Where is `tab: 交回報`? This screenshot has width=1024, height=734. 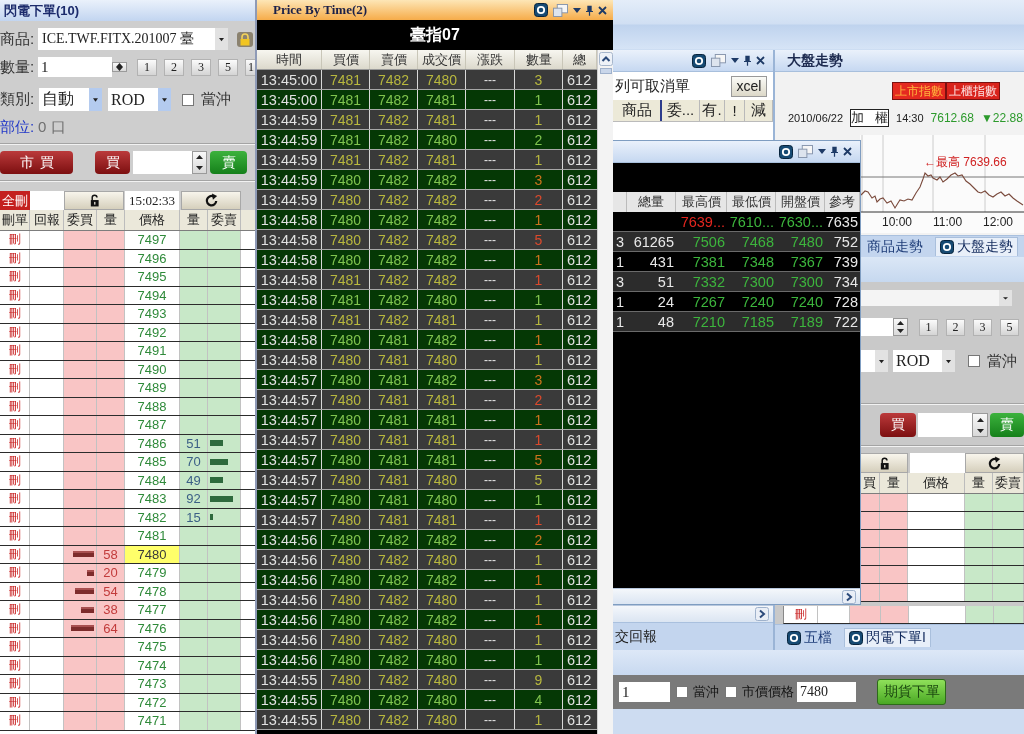 tab: 交回報 is located at coordinates (635, 636).